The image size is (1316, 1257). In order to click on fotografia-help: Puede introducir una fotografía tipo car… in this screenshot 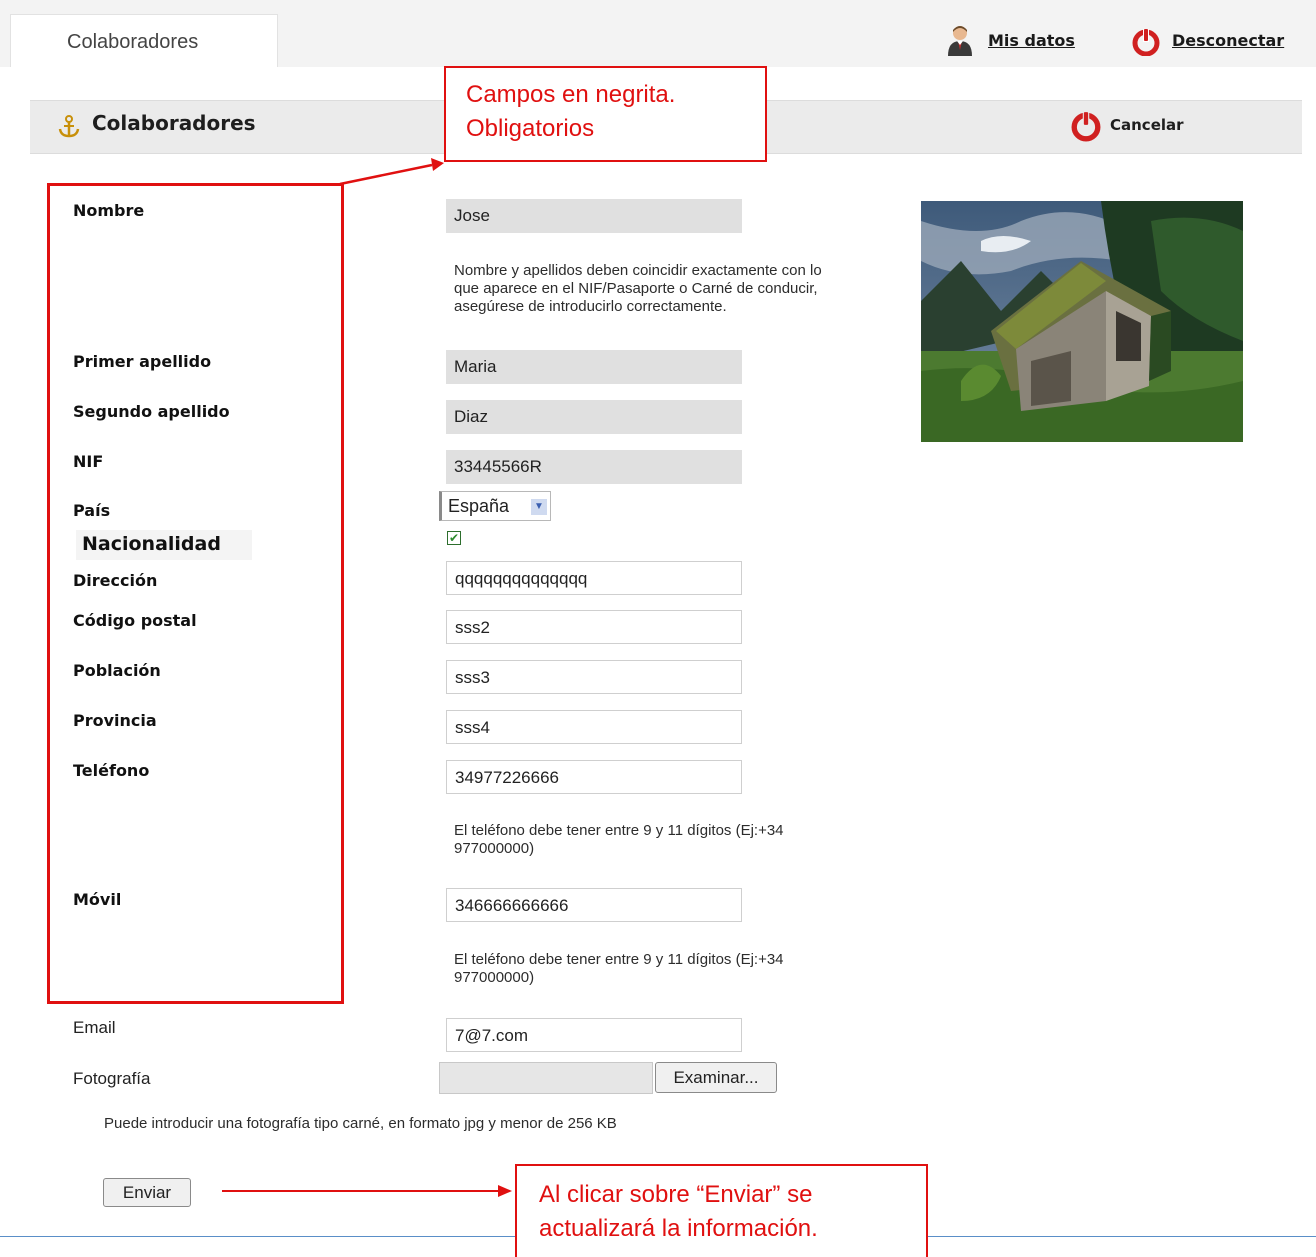, I will do `click(360, 1123)`.